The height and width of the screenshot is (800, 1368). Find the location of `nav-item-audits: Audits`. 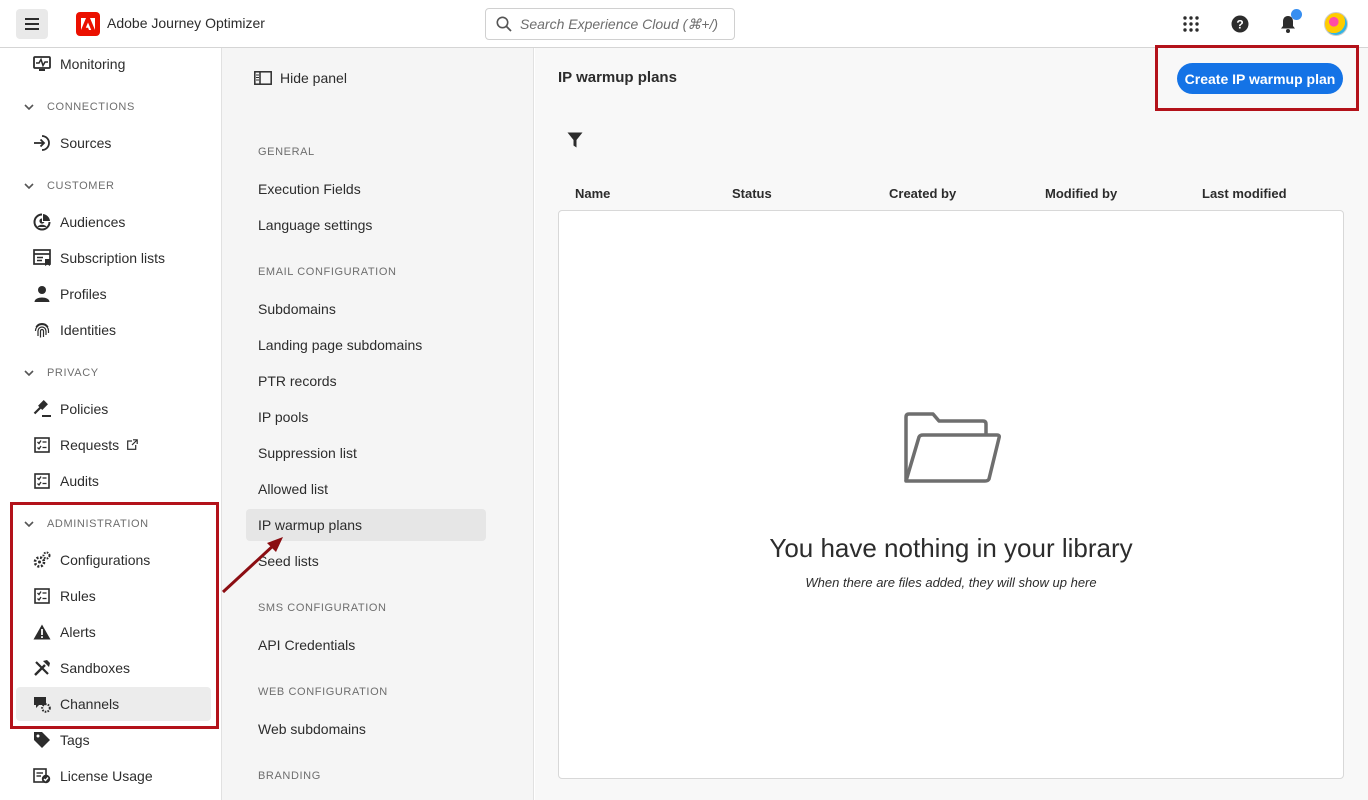

nav-item-audits: Audits is located at coordinates (119, 481).